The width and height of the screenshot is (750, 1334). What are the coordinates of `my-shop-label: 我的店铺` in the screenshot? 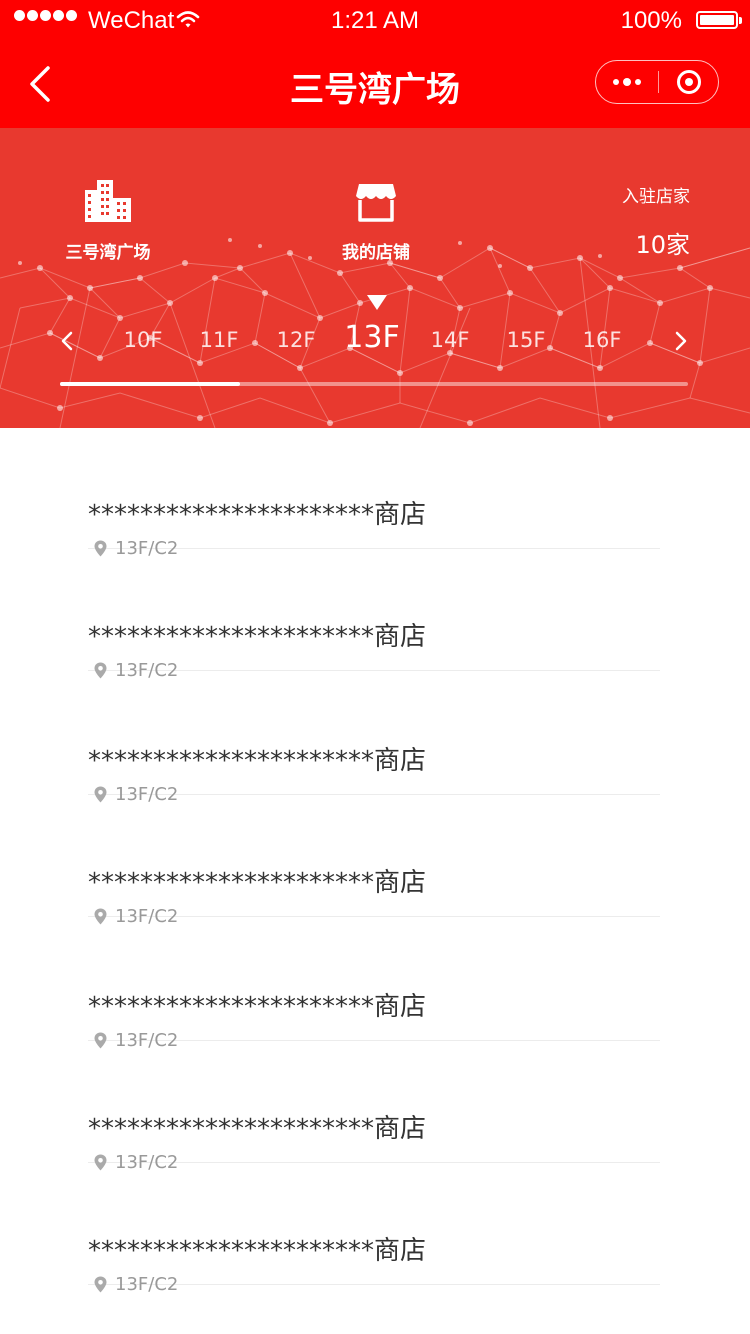 It's located at (376, 253).